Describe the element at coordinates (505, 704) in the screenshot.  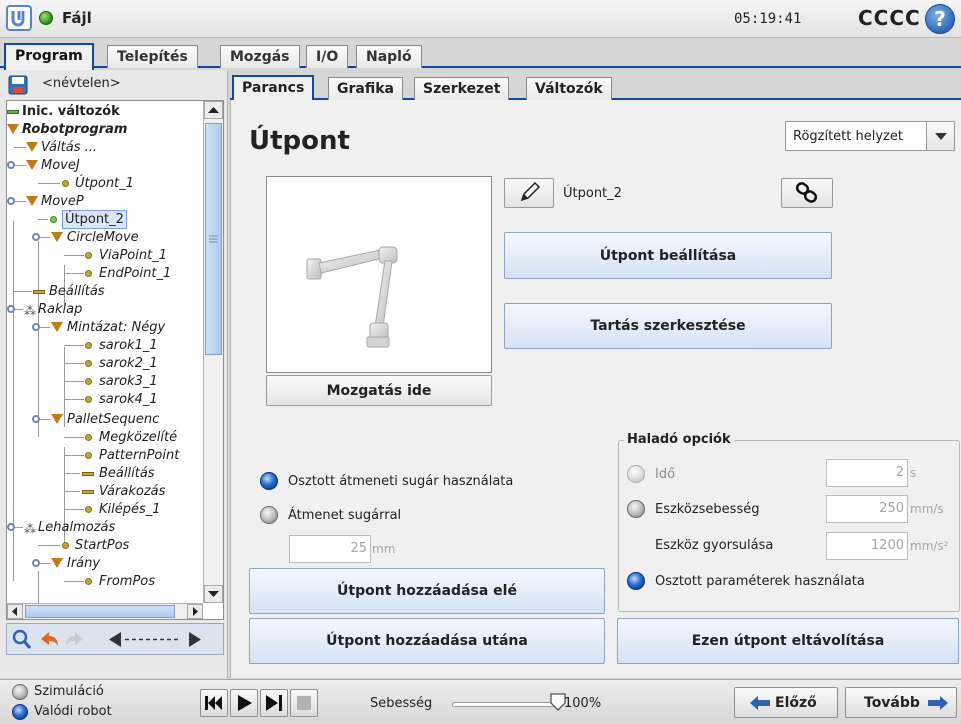
I see `speed-slider` at that location.